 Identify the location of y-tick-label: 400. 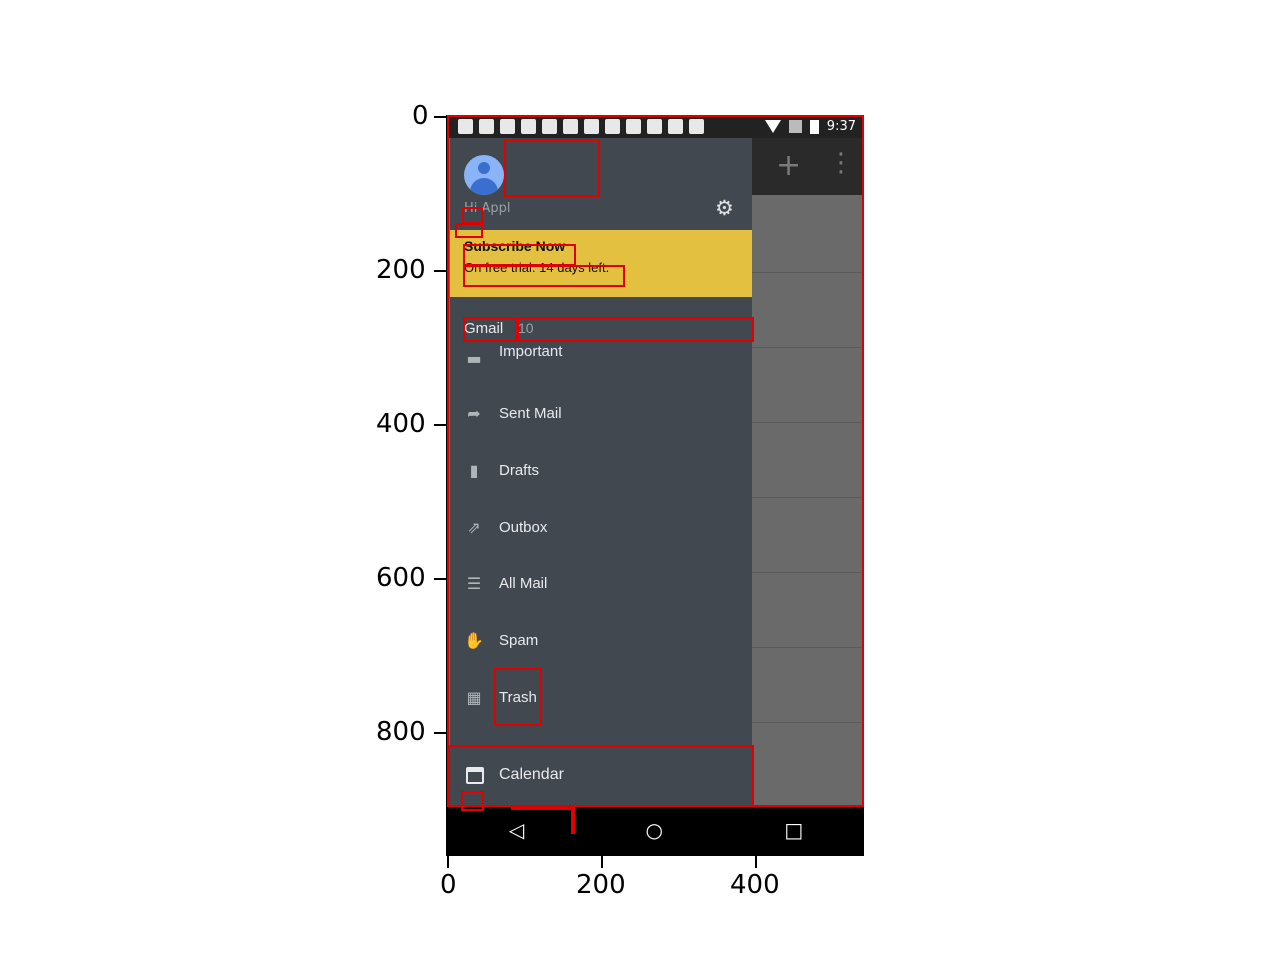
(401, 424).